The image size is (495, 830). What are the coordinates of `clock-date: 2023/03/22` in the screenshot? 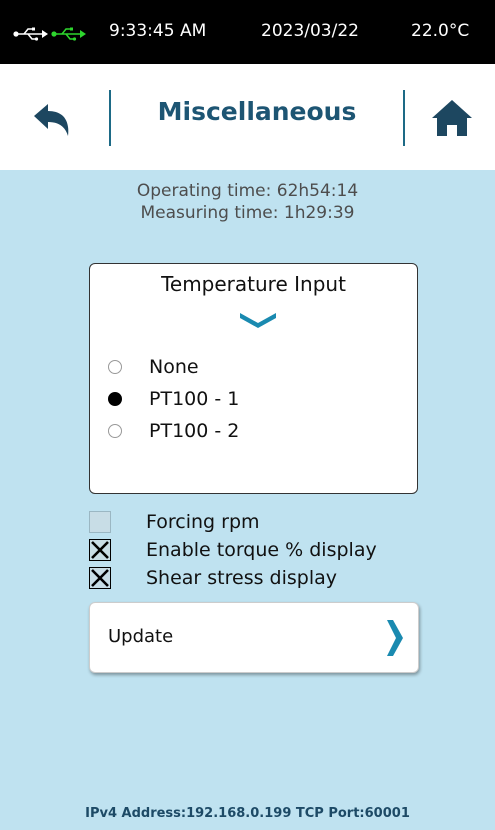 It's located at (310, 31).